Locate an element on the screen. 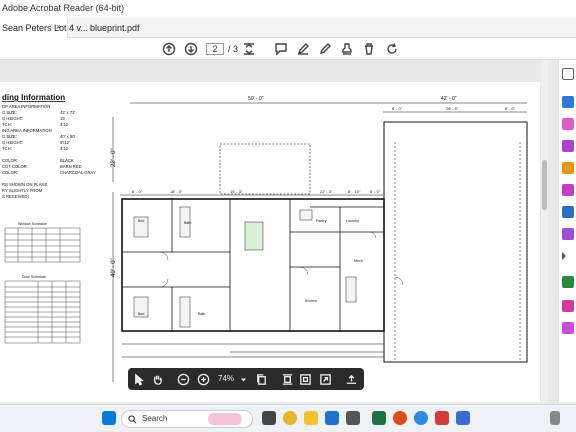 The width and height of the screenshot is (576, 432). info-value: 15' is located at coordinates (63, 118).